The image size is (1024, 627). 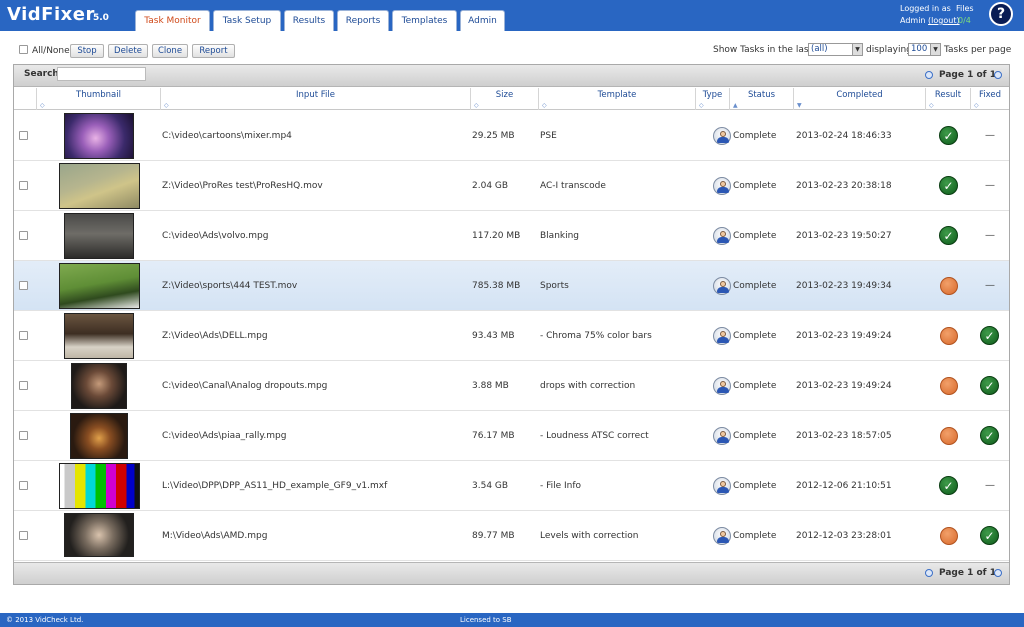 I want to click on color-bars-thumbnail, so click(x=99, y=486).